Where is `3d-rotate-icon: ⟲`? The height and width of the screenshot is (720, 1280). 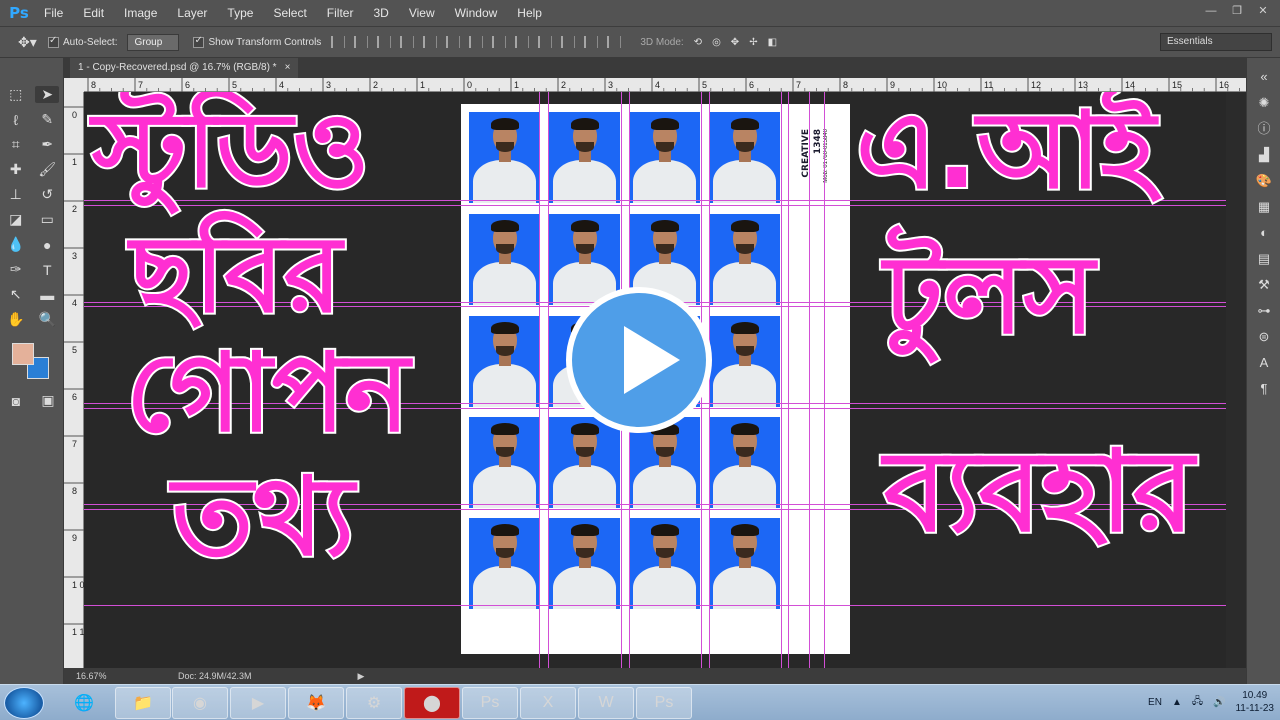 3d-rotate-icon: ⟲ is located at coordinates (698, 42).